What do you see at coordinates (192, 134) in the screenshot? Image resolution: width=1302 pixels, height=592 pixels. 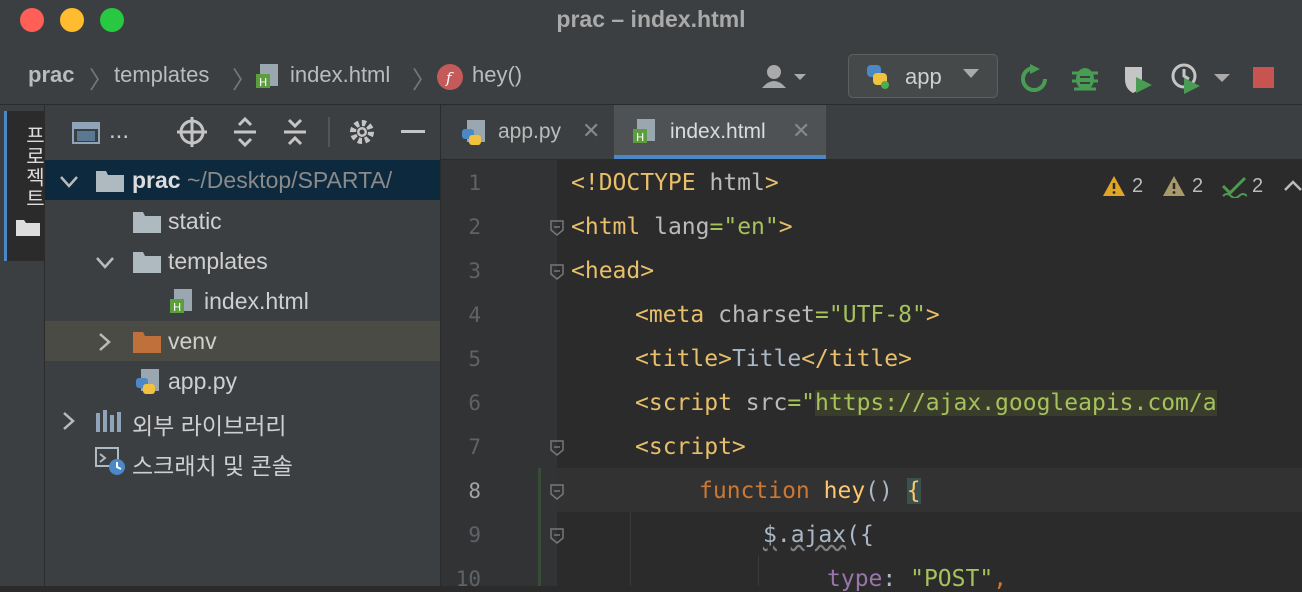 I see `locate-file-icon` at bounding box center [192, 134].